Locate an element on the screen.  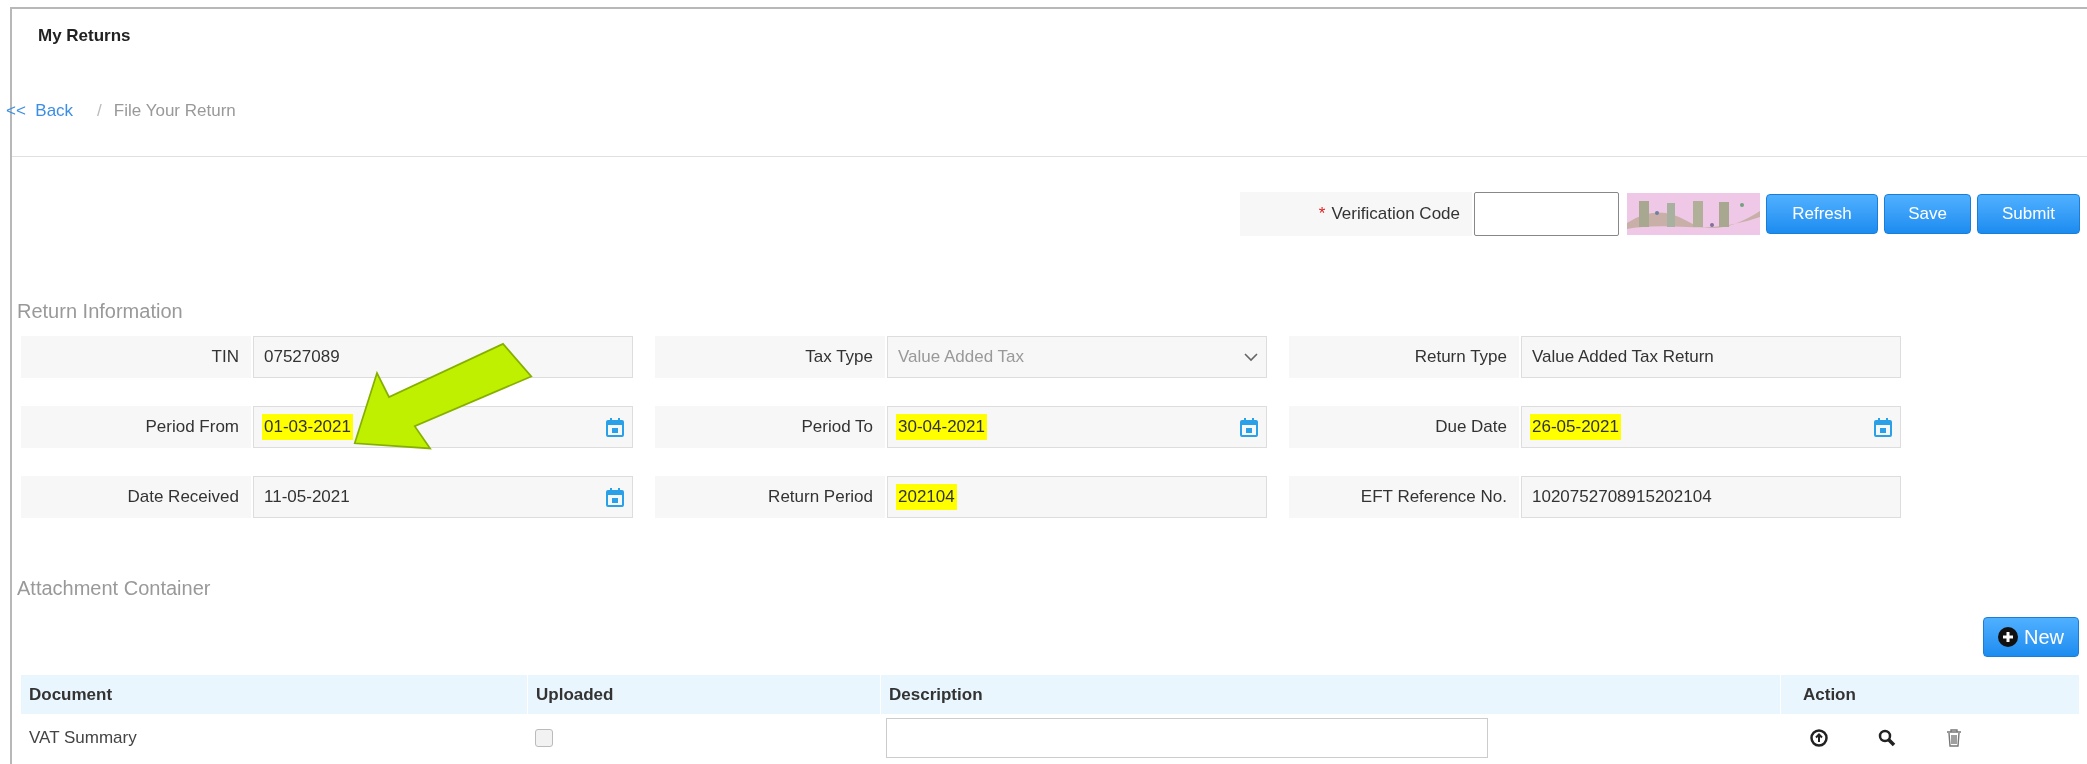
field-label: TIN is located at coordinates (136, 357).